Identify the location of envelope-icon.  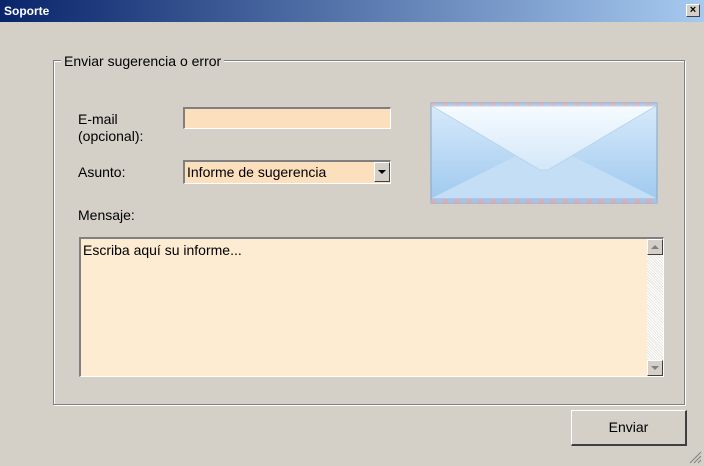
(544, 153).